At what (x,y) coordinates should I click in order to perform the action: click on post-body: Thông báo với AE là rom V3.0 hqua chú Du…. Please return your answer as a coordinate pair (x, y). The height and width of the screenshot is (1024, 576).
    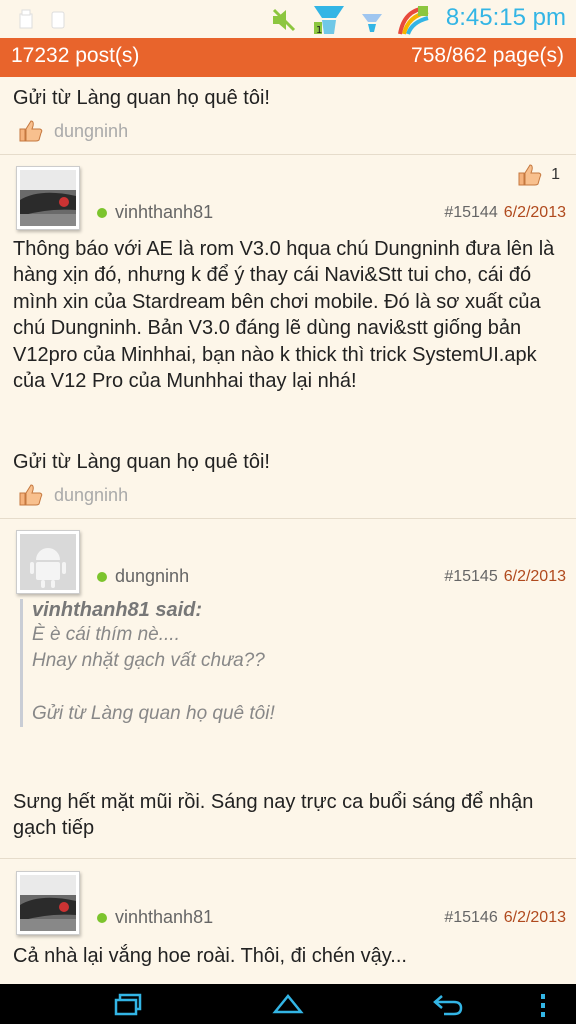
    Looking at the image, I should click on (284, 315).